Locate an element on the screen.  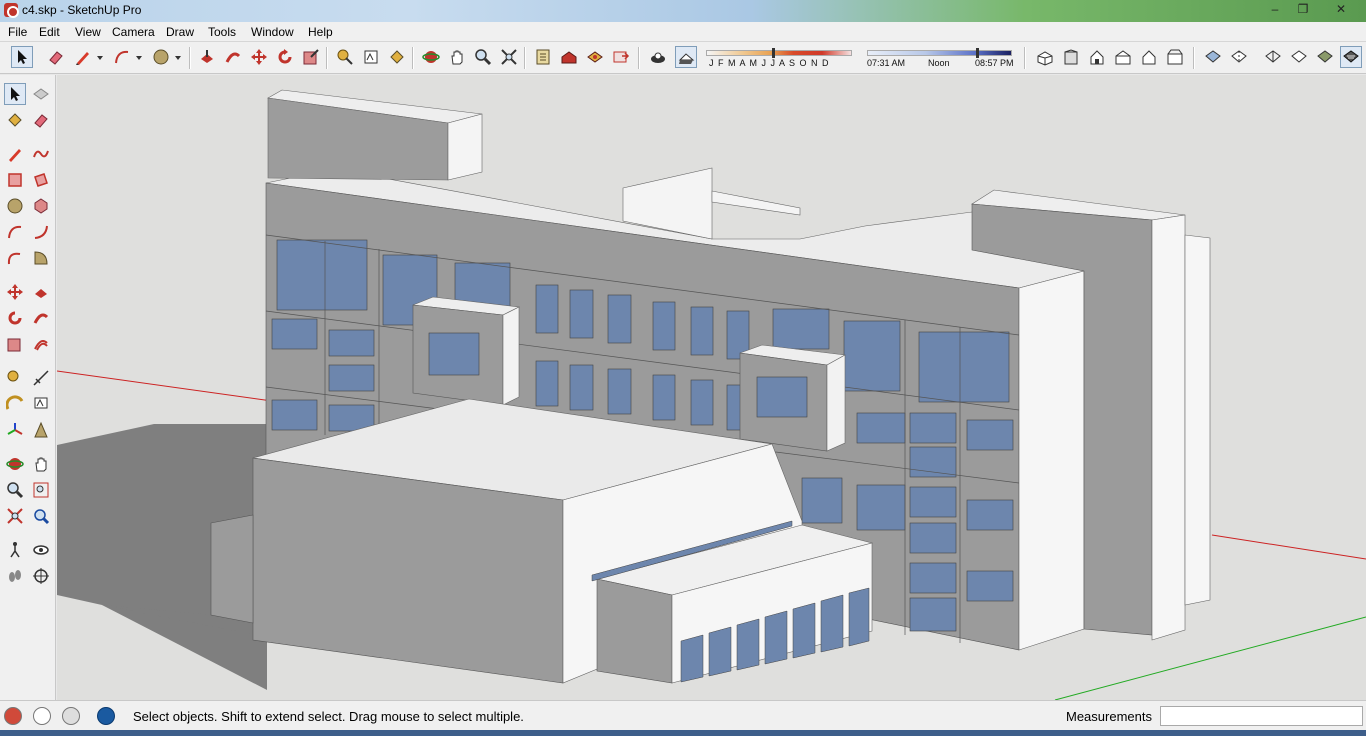
back-edges-style-icon is located at coordinates (1239, 57).